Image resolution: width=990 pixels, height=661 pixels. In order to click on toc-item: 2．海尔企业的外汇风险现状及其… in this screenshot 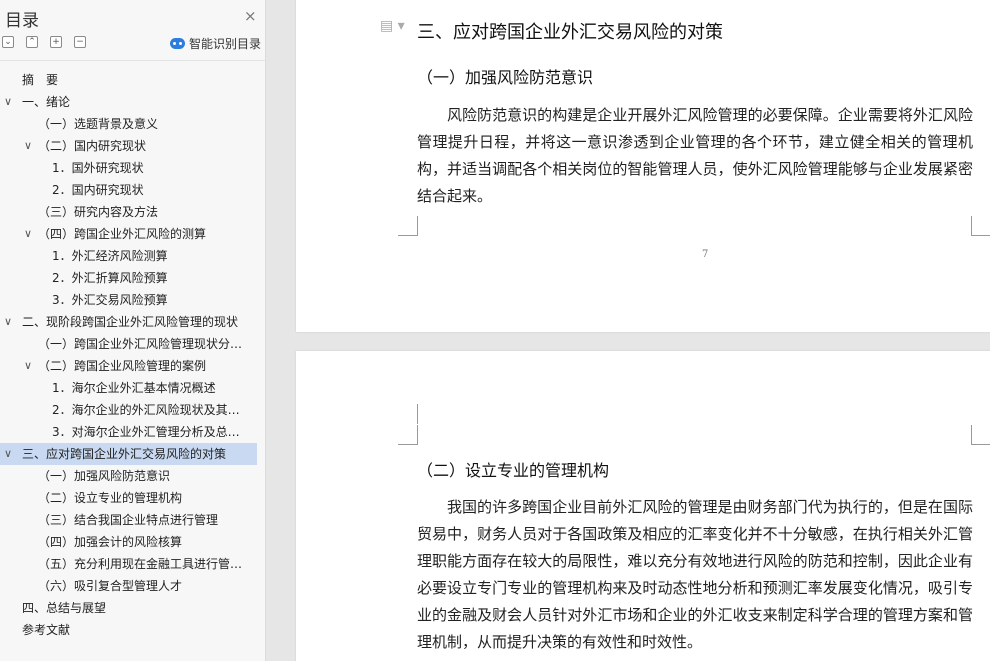, I will do `click(132, 410)`.